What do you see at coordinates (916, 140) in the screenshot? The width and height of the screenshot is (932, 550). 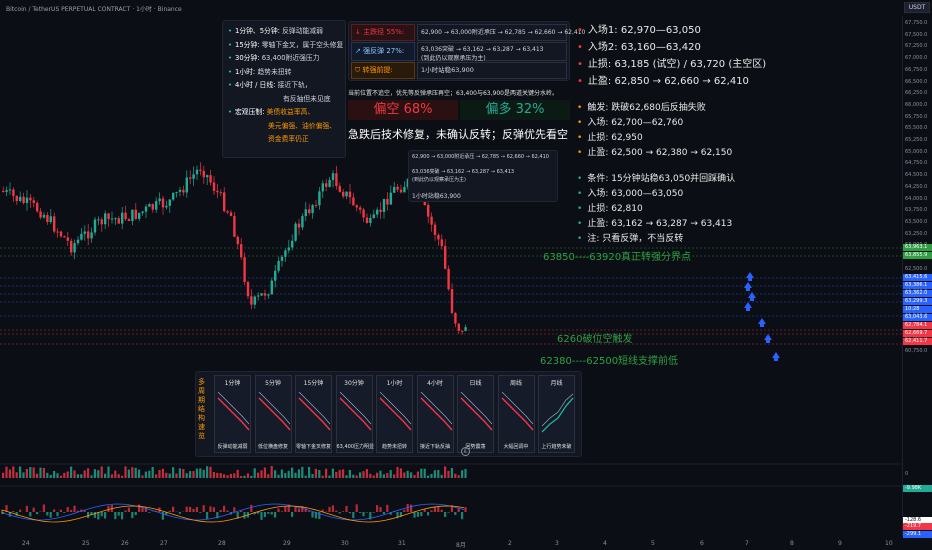 I see `price-tick: 65,250.0` at bounding box center [916, 140].